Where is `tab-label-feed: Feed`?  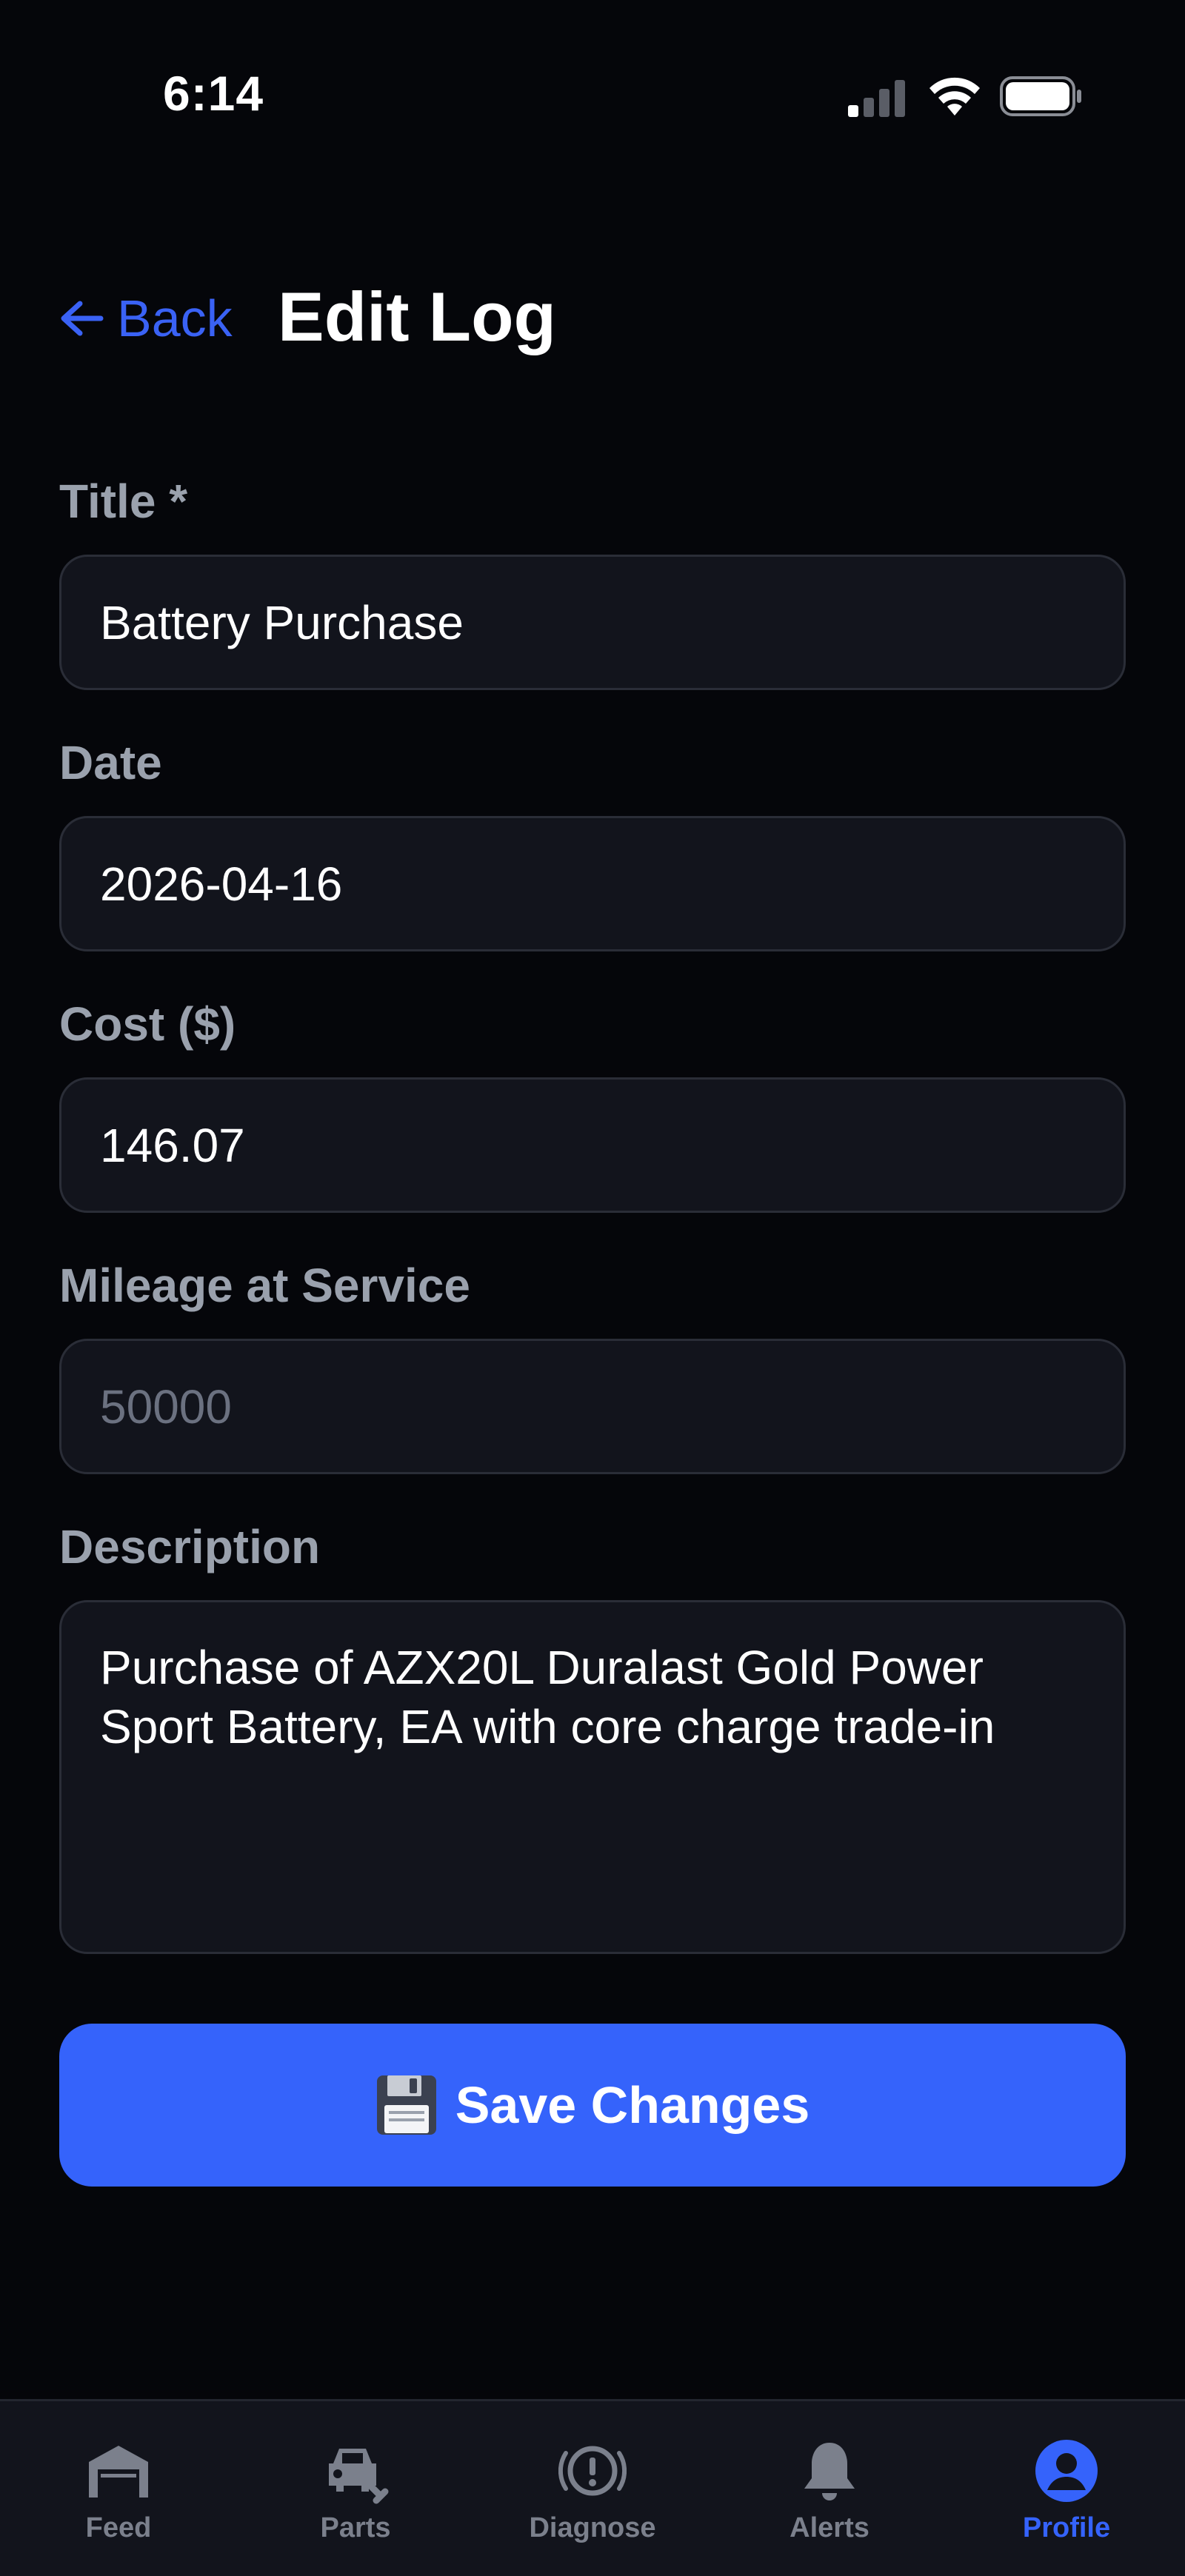 tab-label-feed: Feed is located at coordinates (118, 2527).